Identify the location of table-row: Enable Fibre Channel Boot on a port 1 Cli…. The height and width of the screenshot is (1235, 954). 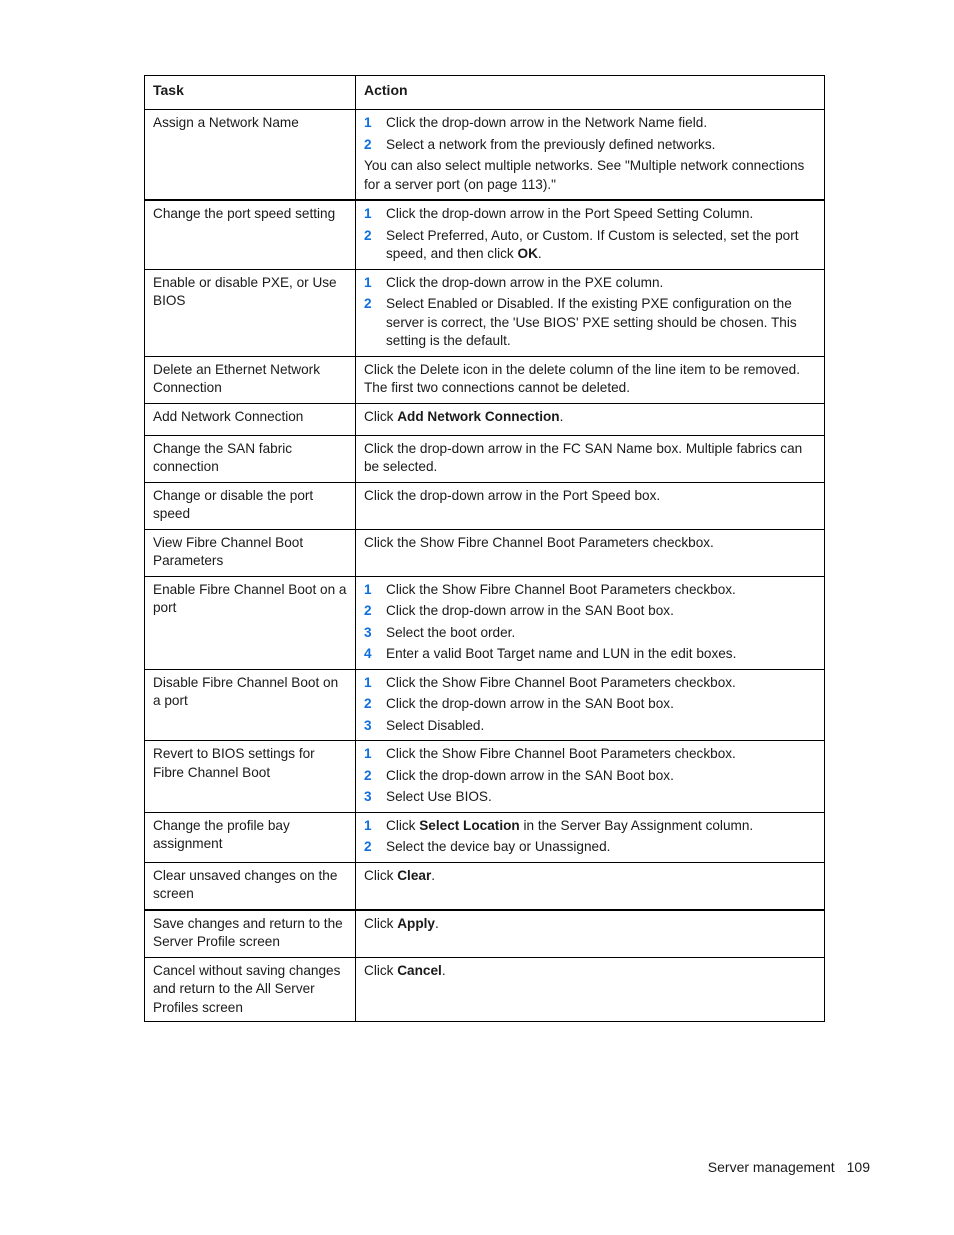
(484, 622).